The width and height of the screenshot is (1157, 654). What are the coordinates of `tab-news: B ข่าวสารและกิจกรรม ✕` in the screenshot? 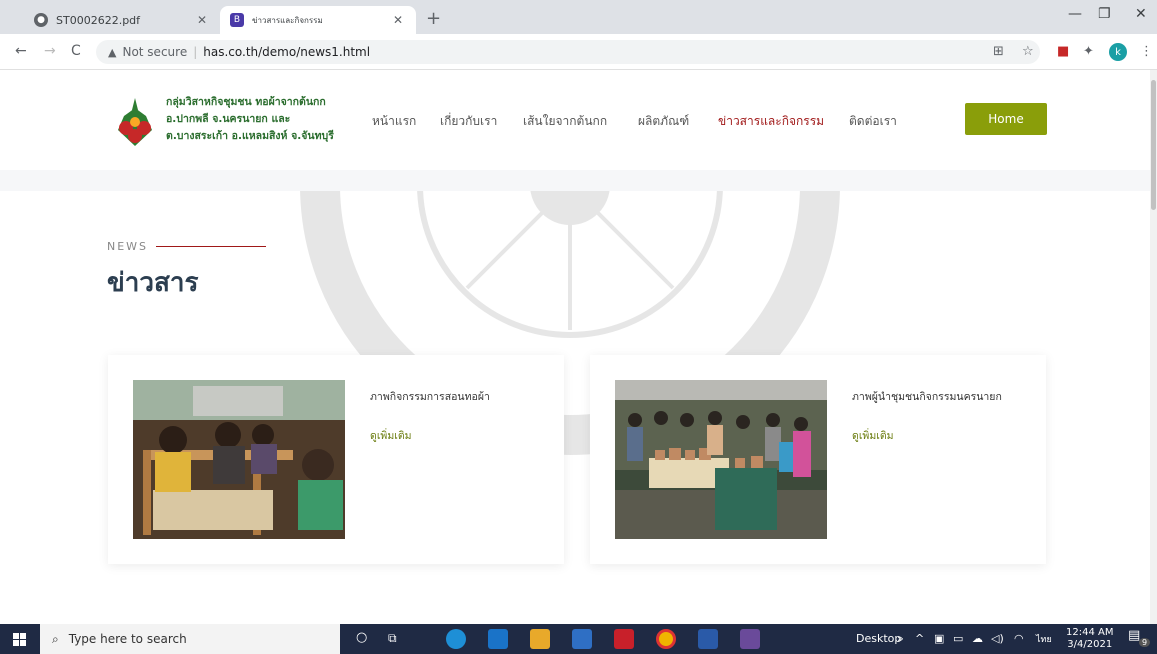 It's located at (318, 20).